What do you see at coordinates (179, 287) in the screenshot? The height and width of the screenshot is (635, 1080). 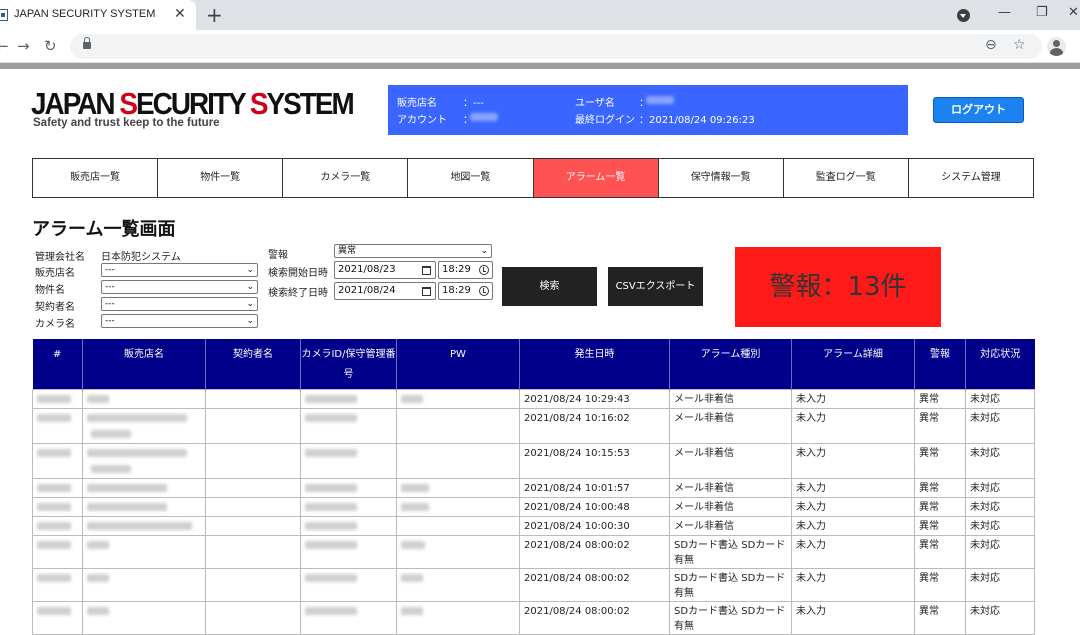 I see `property-select: --- ⌄` at bounding box center [179, 287].